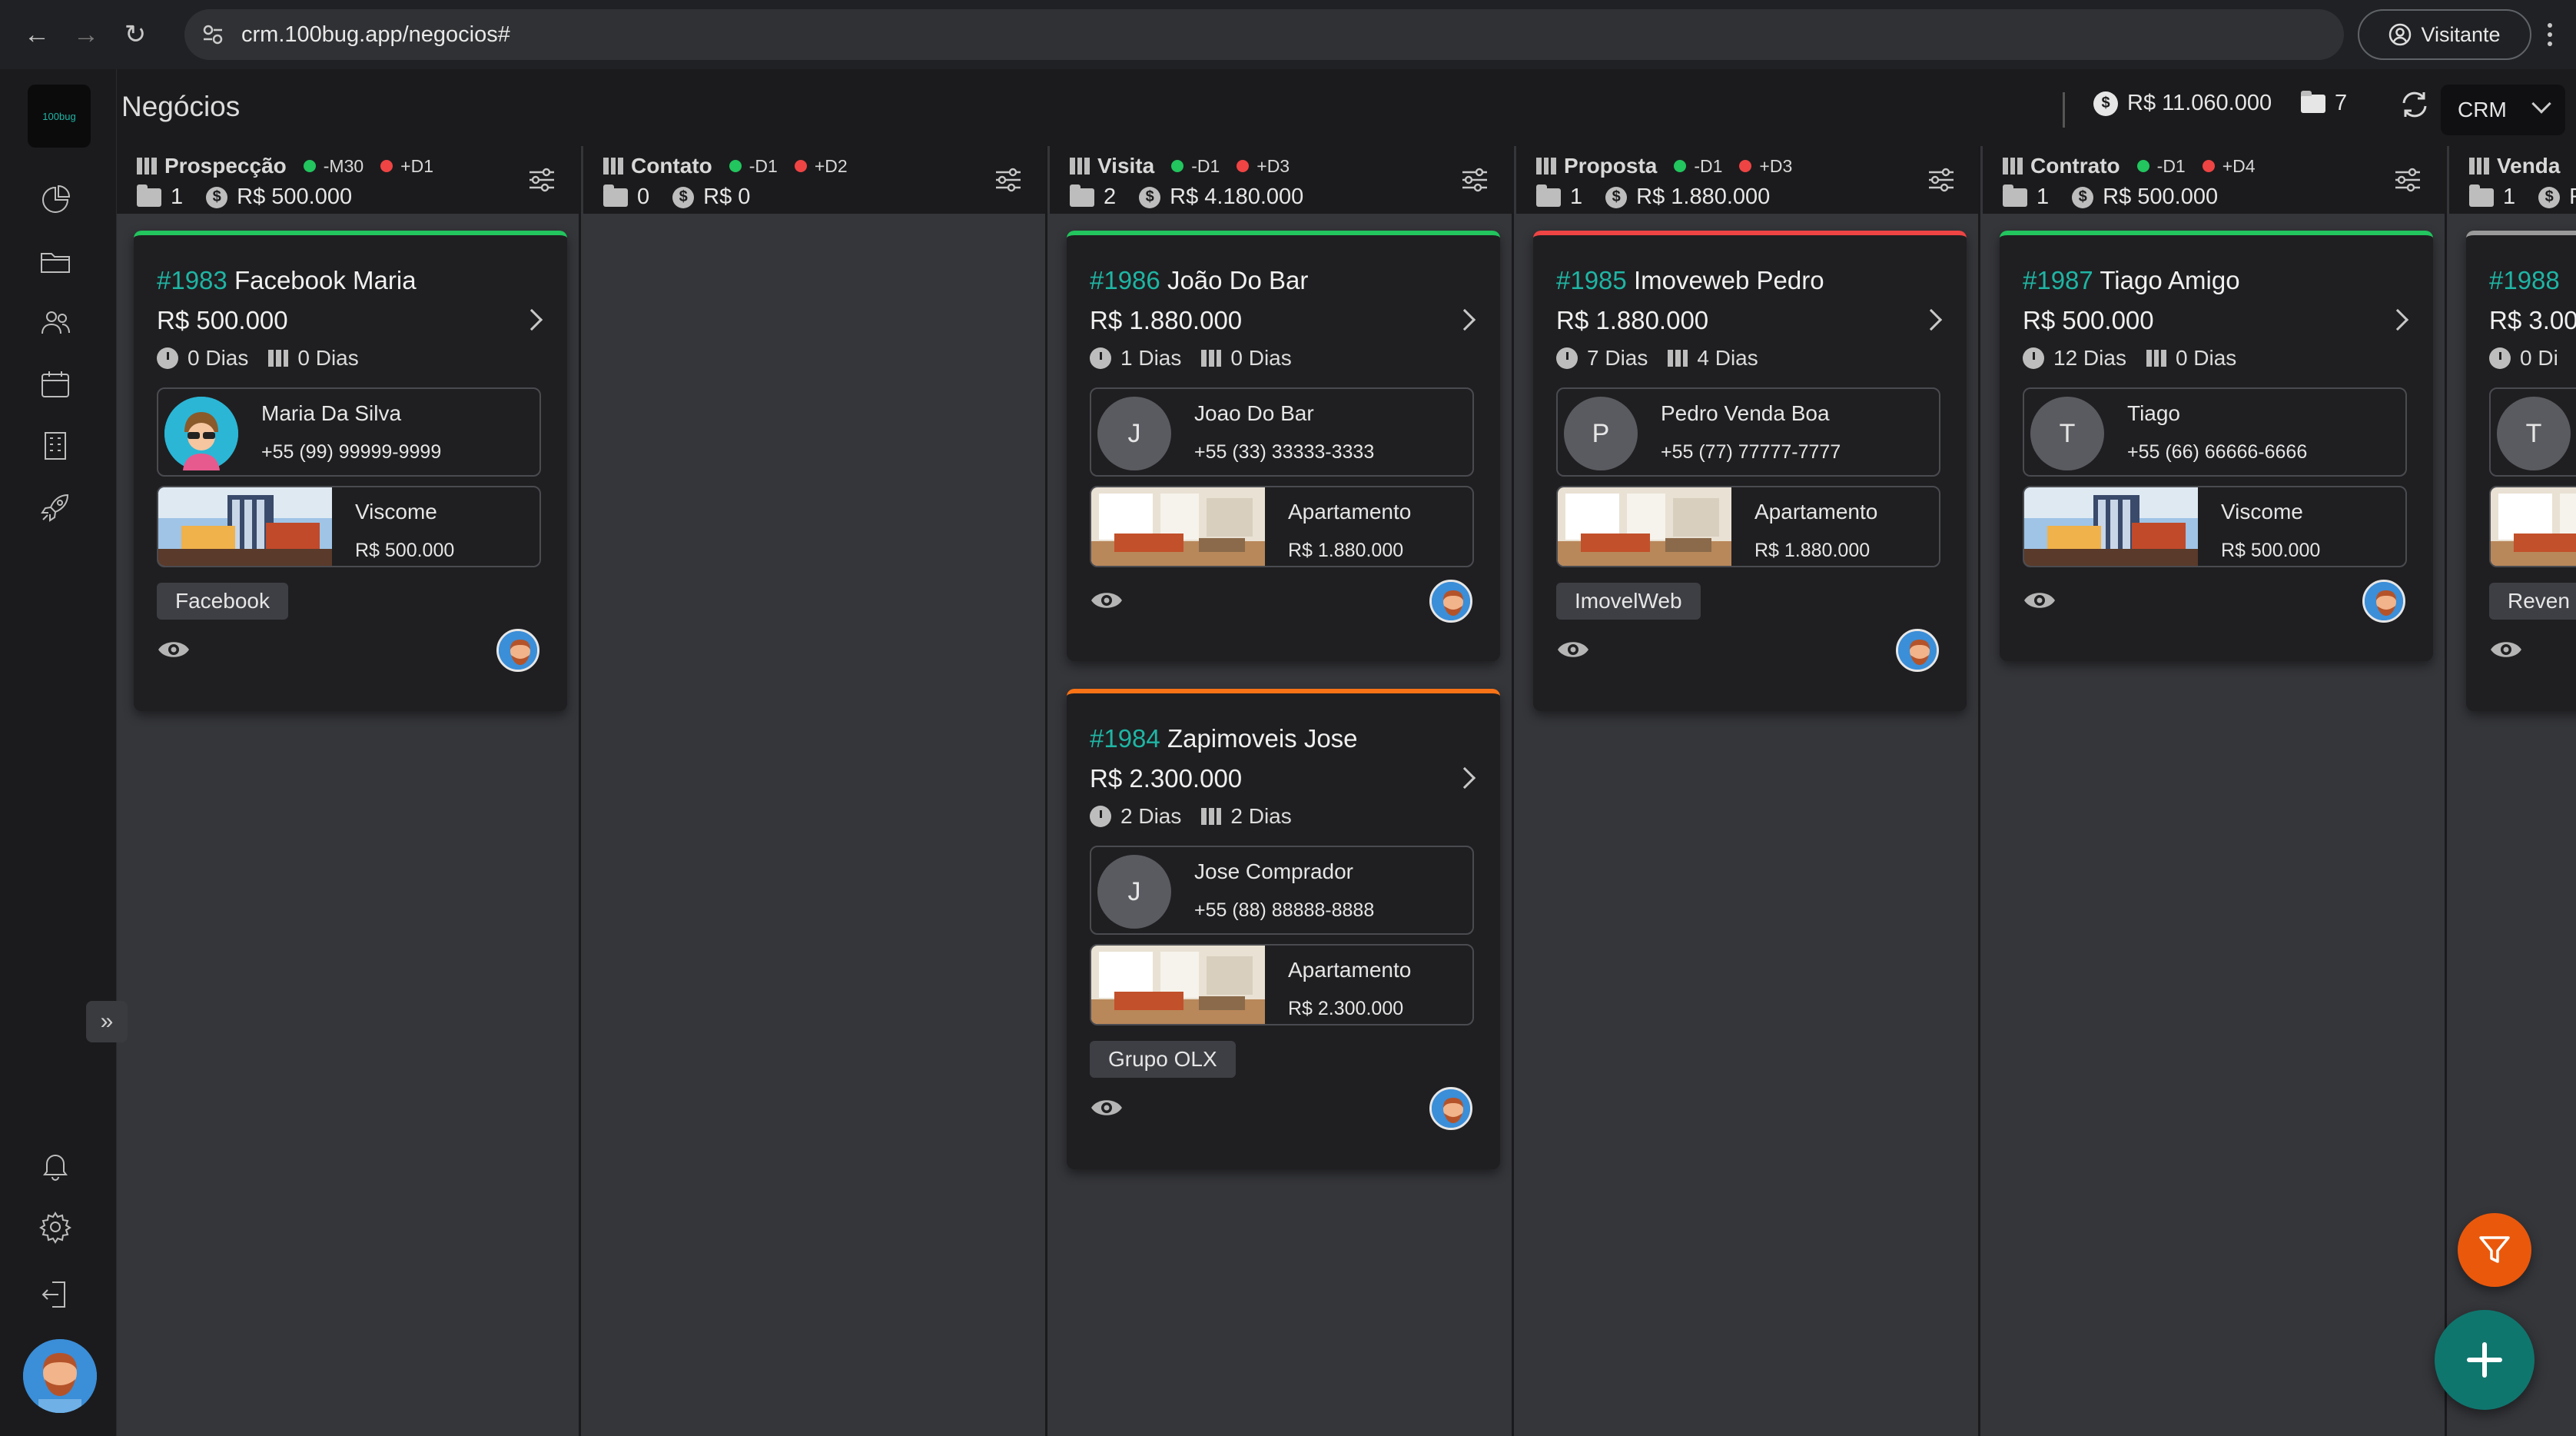 The width and height of the screenshot is (2576, 1436). What do you see at coordinates (1282, 984) in the screenshot?
I see `property-box: Apartamento R$ 2.300.000` at bounding box center [1282, 984].